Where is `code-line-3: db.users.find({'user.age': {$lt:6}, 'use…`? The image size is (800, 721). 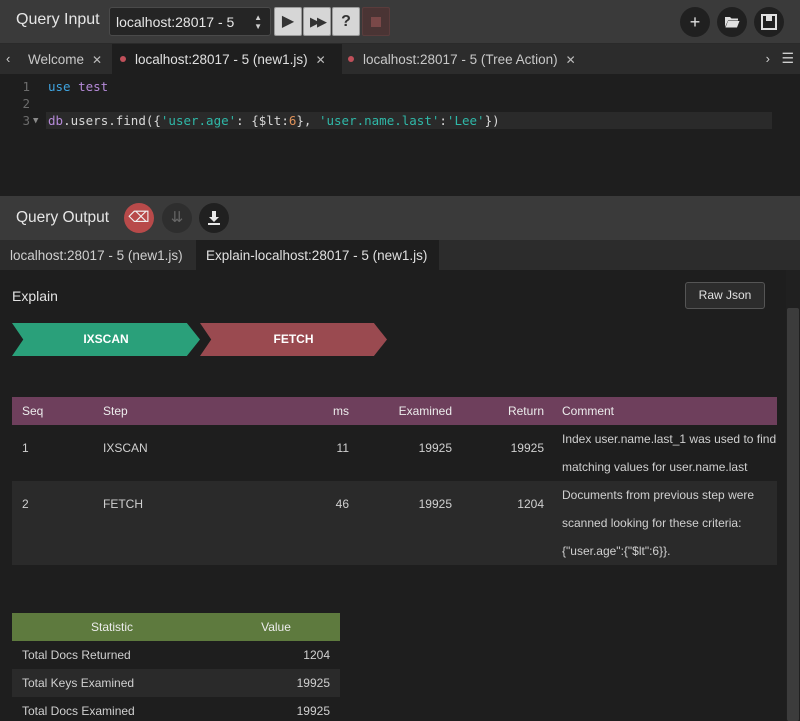 code-line-3: db.users.find({'user.age': {$lt:6}, 'use… is located at coordinates (409, 120).